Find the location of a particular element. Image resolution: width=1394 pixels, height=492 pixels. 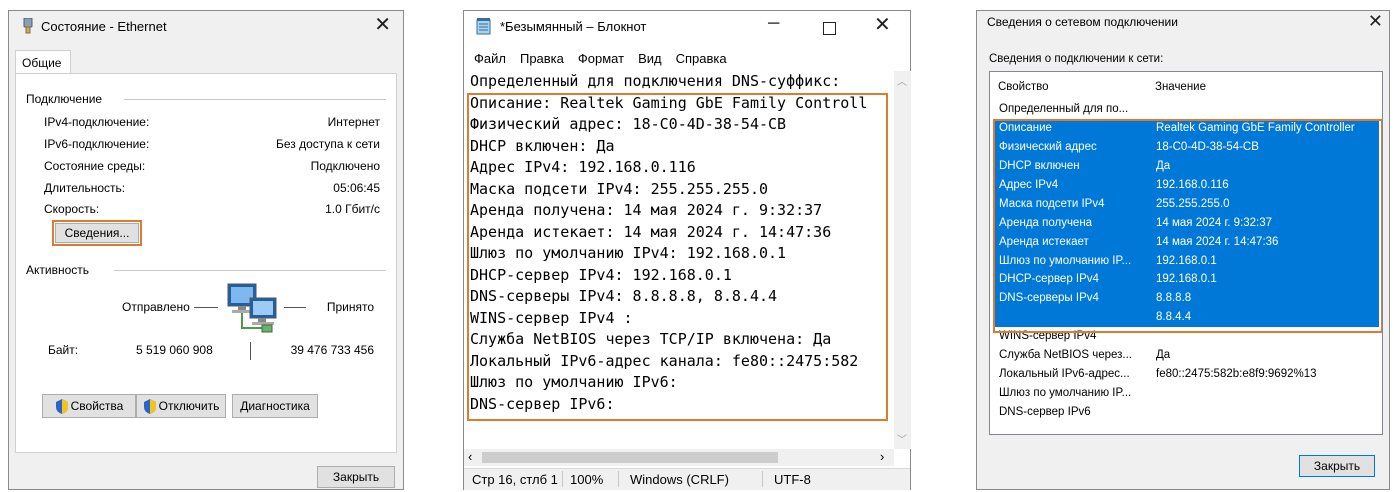

network-computers-icon is located at coordinates (253, 310).